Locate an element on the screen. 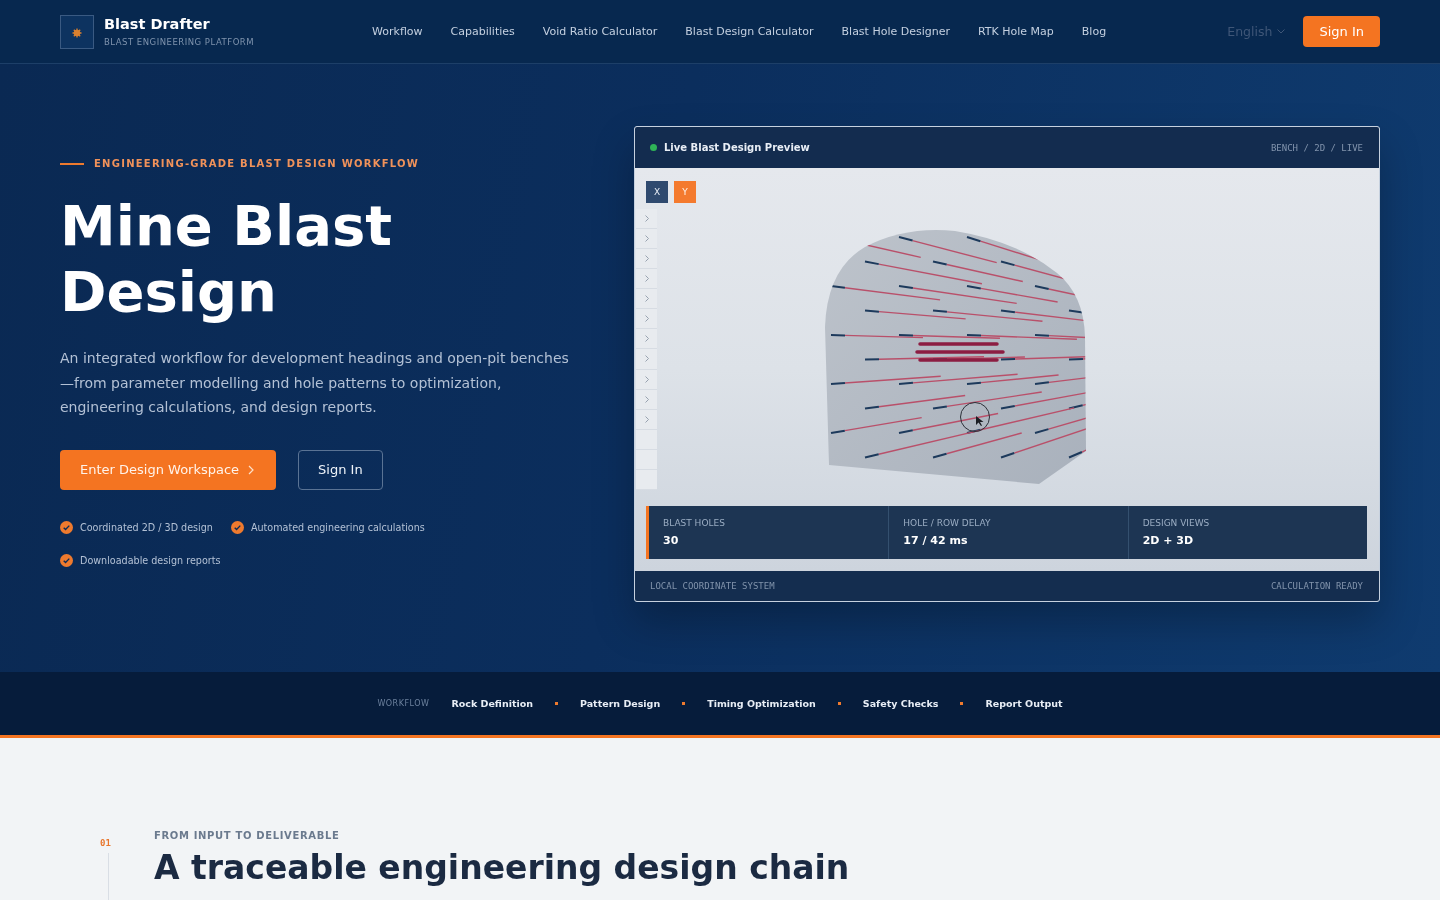 This screenshot has width=1440, height=900. caret-icon is located at coordinates (1281, 31).